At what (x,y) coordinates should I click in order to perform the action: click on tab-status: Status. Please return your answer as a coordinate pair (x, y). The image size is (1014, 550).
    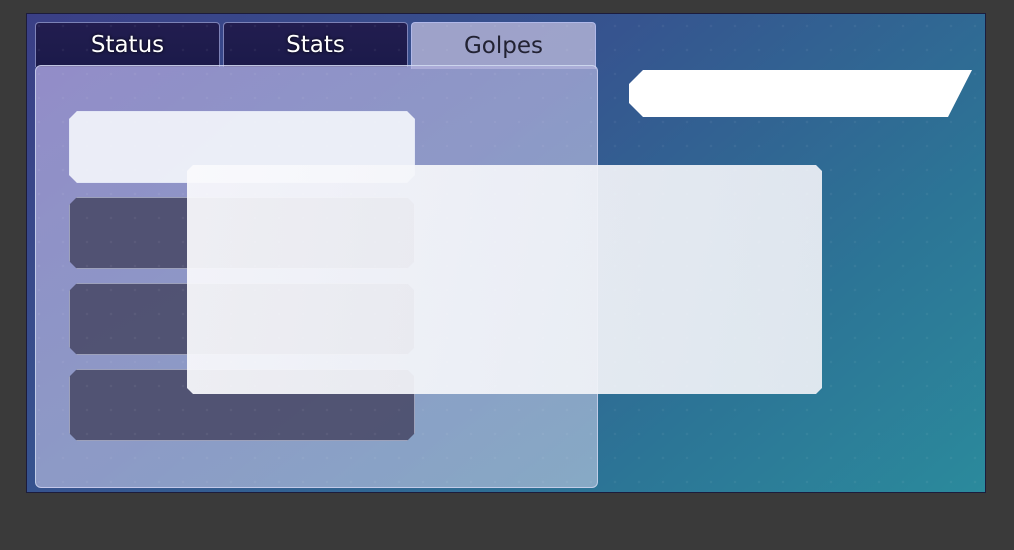
    Looking at the image, I should click on (127, 44).